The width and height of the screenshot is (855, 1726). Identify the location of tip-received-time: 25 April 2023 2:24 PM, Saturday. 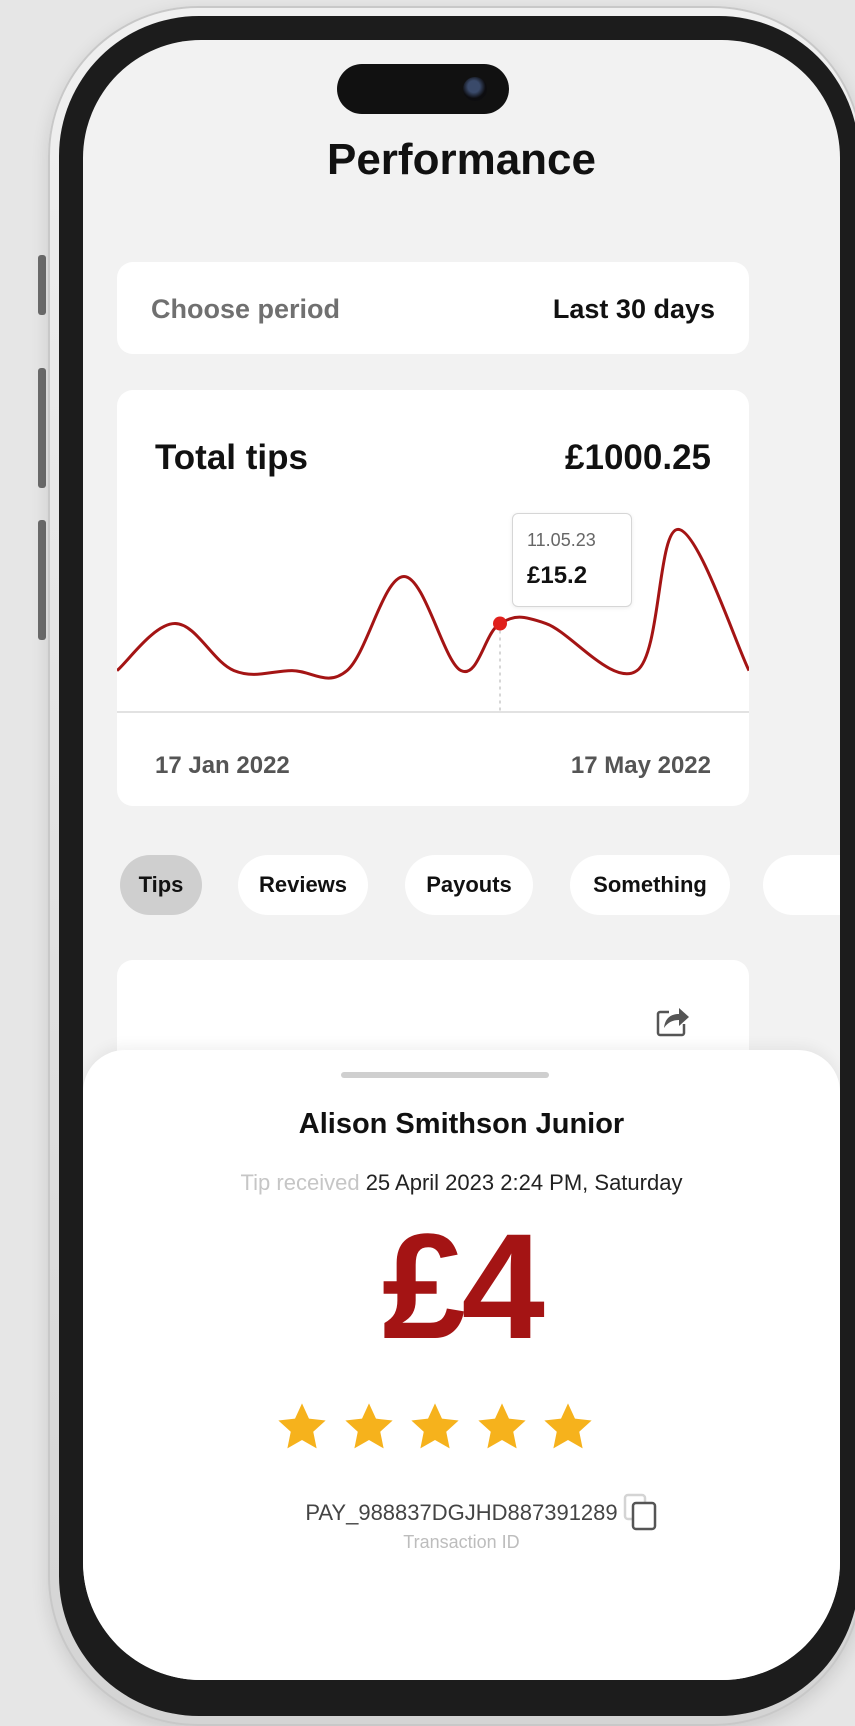
(524, 1182).